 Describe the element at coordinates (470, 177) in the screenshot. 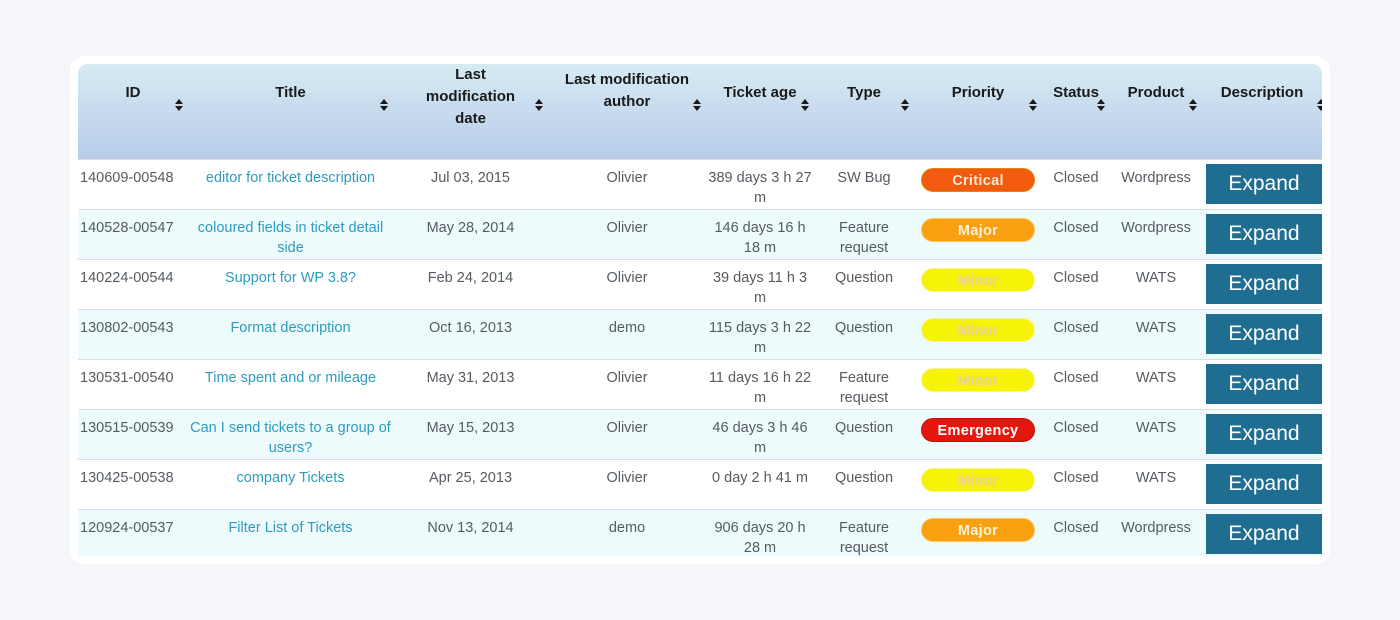

I see `last-modification-date: Jul 03, 2015` at that location.